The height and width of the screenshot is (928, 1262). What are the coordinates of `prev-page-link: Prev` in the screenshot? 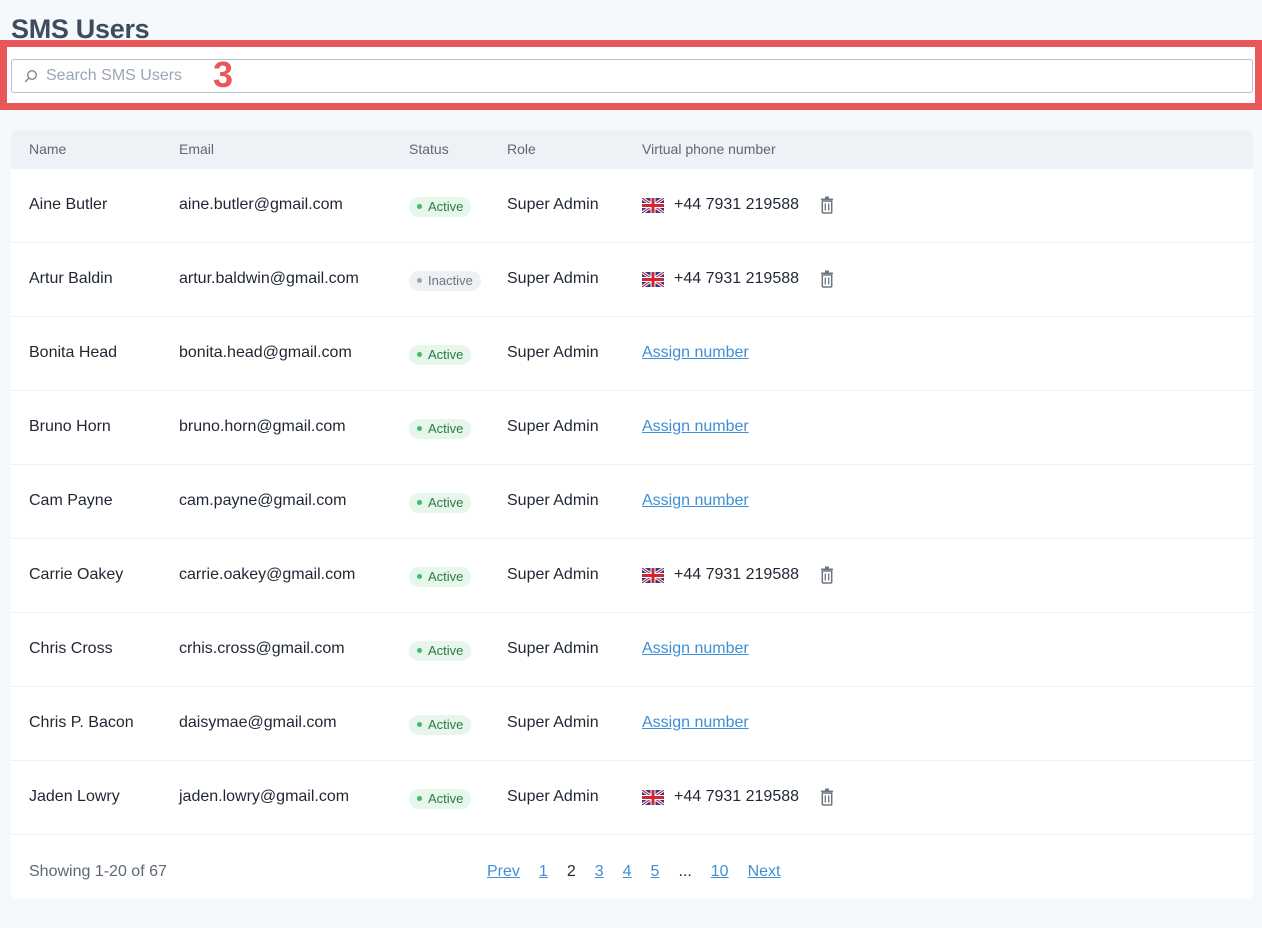 It's located at (503, 872).